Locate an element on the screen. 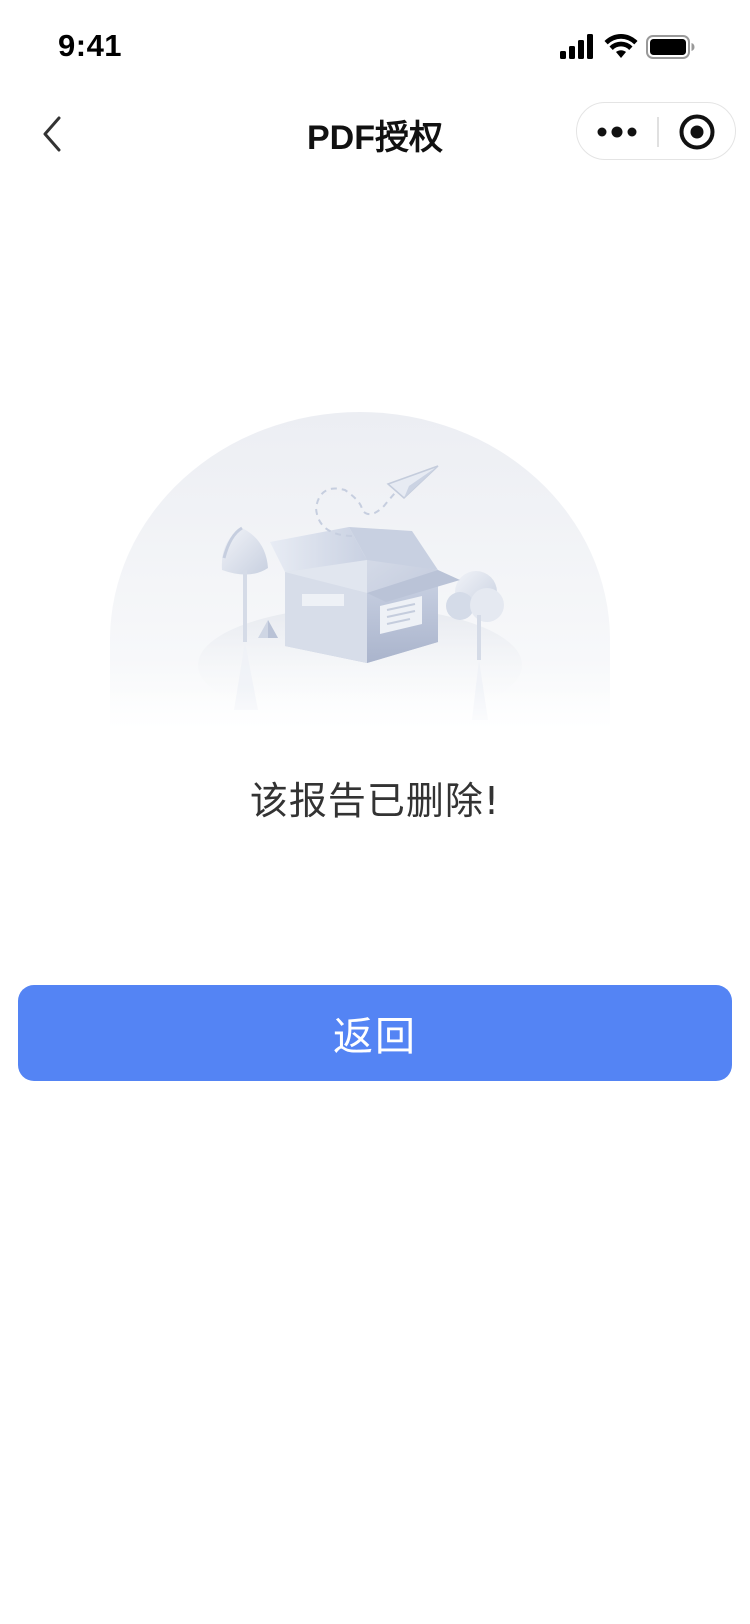  return-button: 返回 is located at coordinates (375, 1033).